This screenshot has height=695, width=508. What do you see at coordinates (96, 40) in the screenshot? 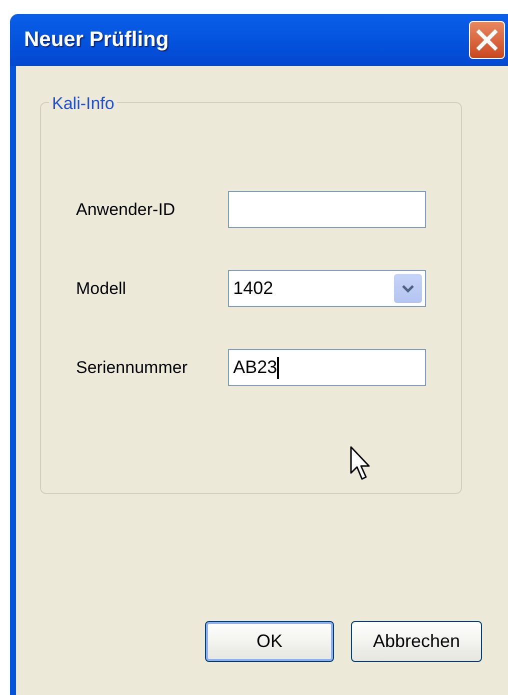
I see `window-title: Neuer Prüfling` at bounding box center [96, 40].